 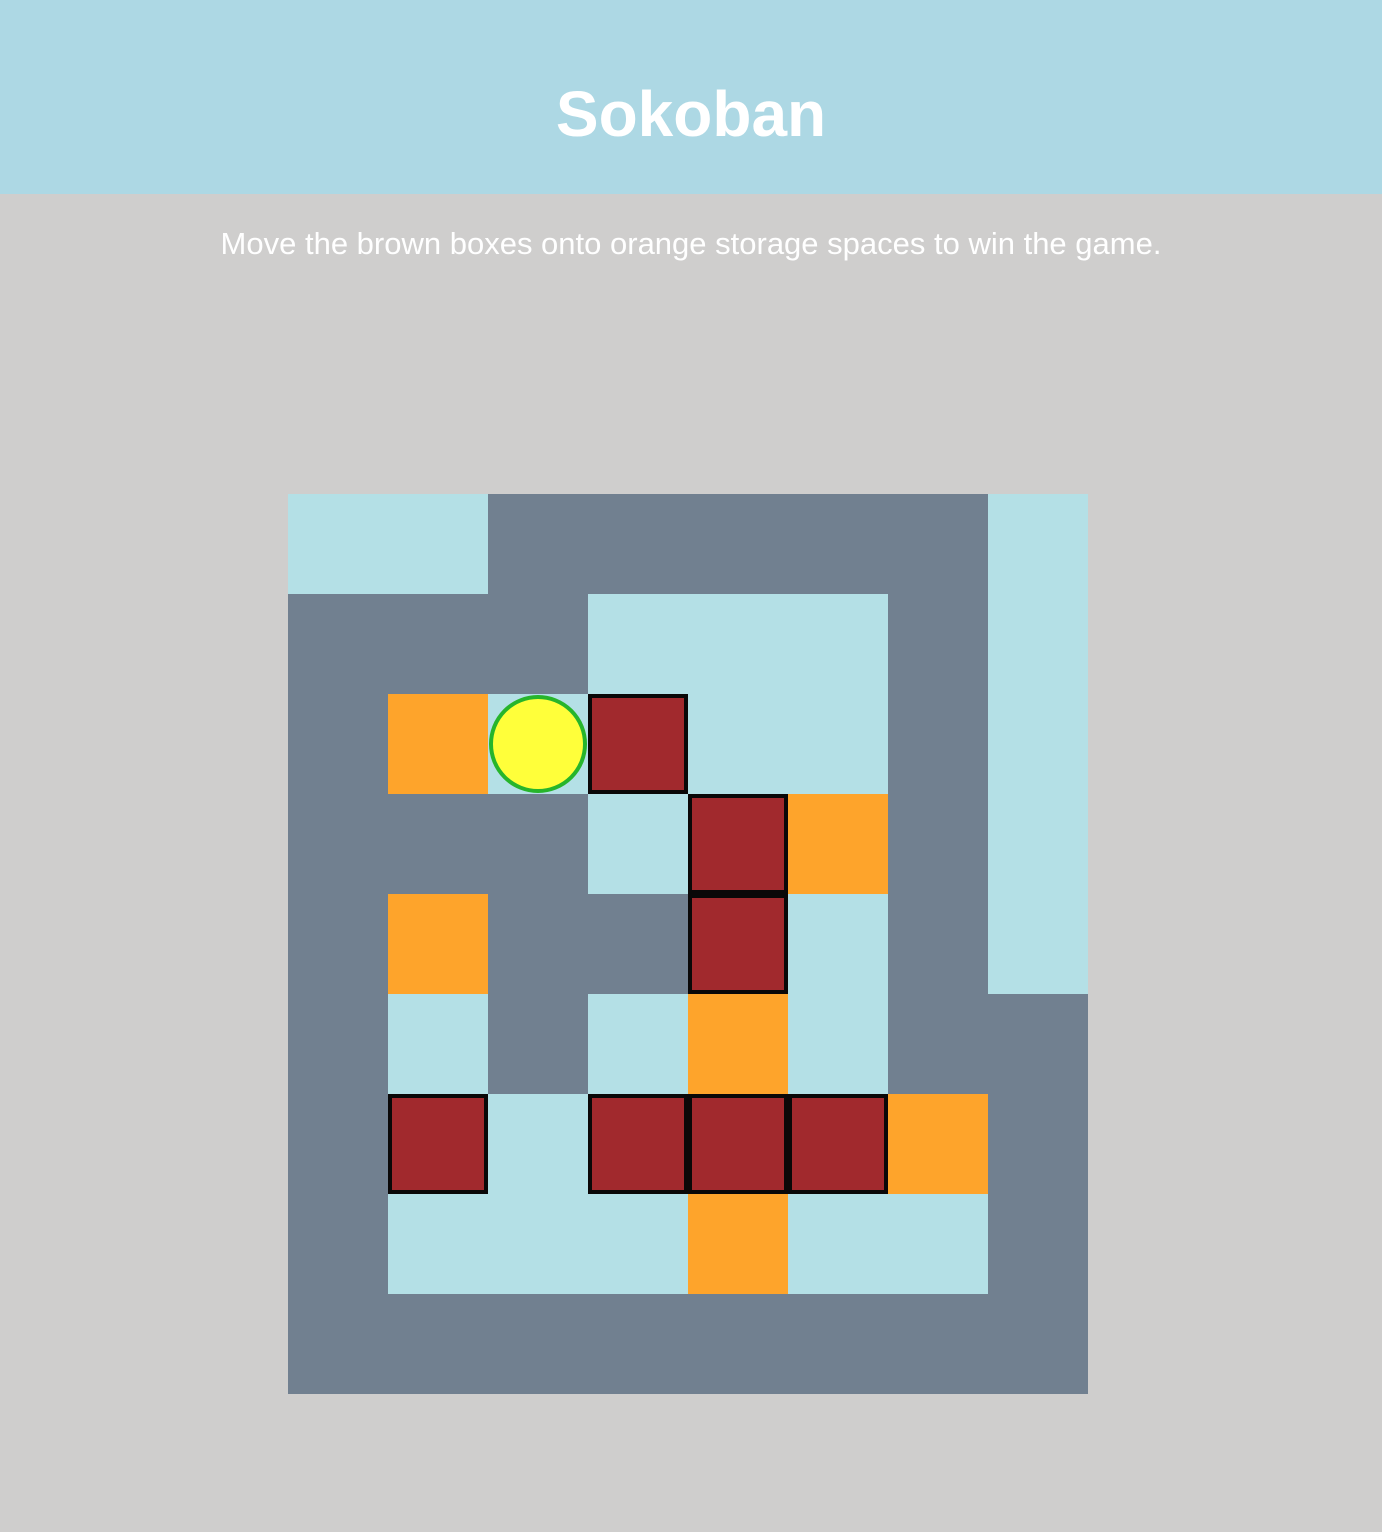 I want to click on player-token, so click(x=538, y=744).